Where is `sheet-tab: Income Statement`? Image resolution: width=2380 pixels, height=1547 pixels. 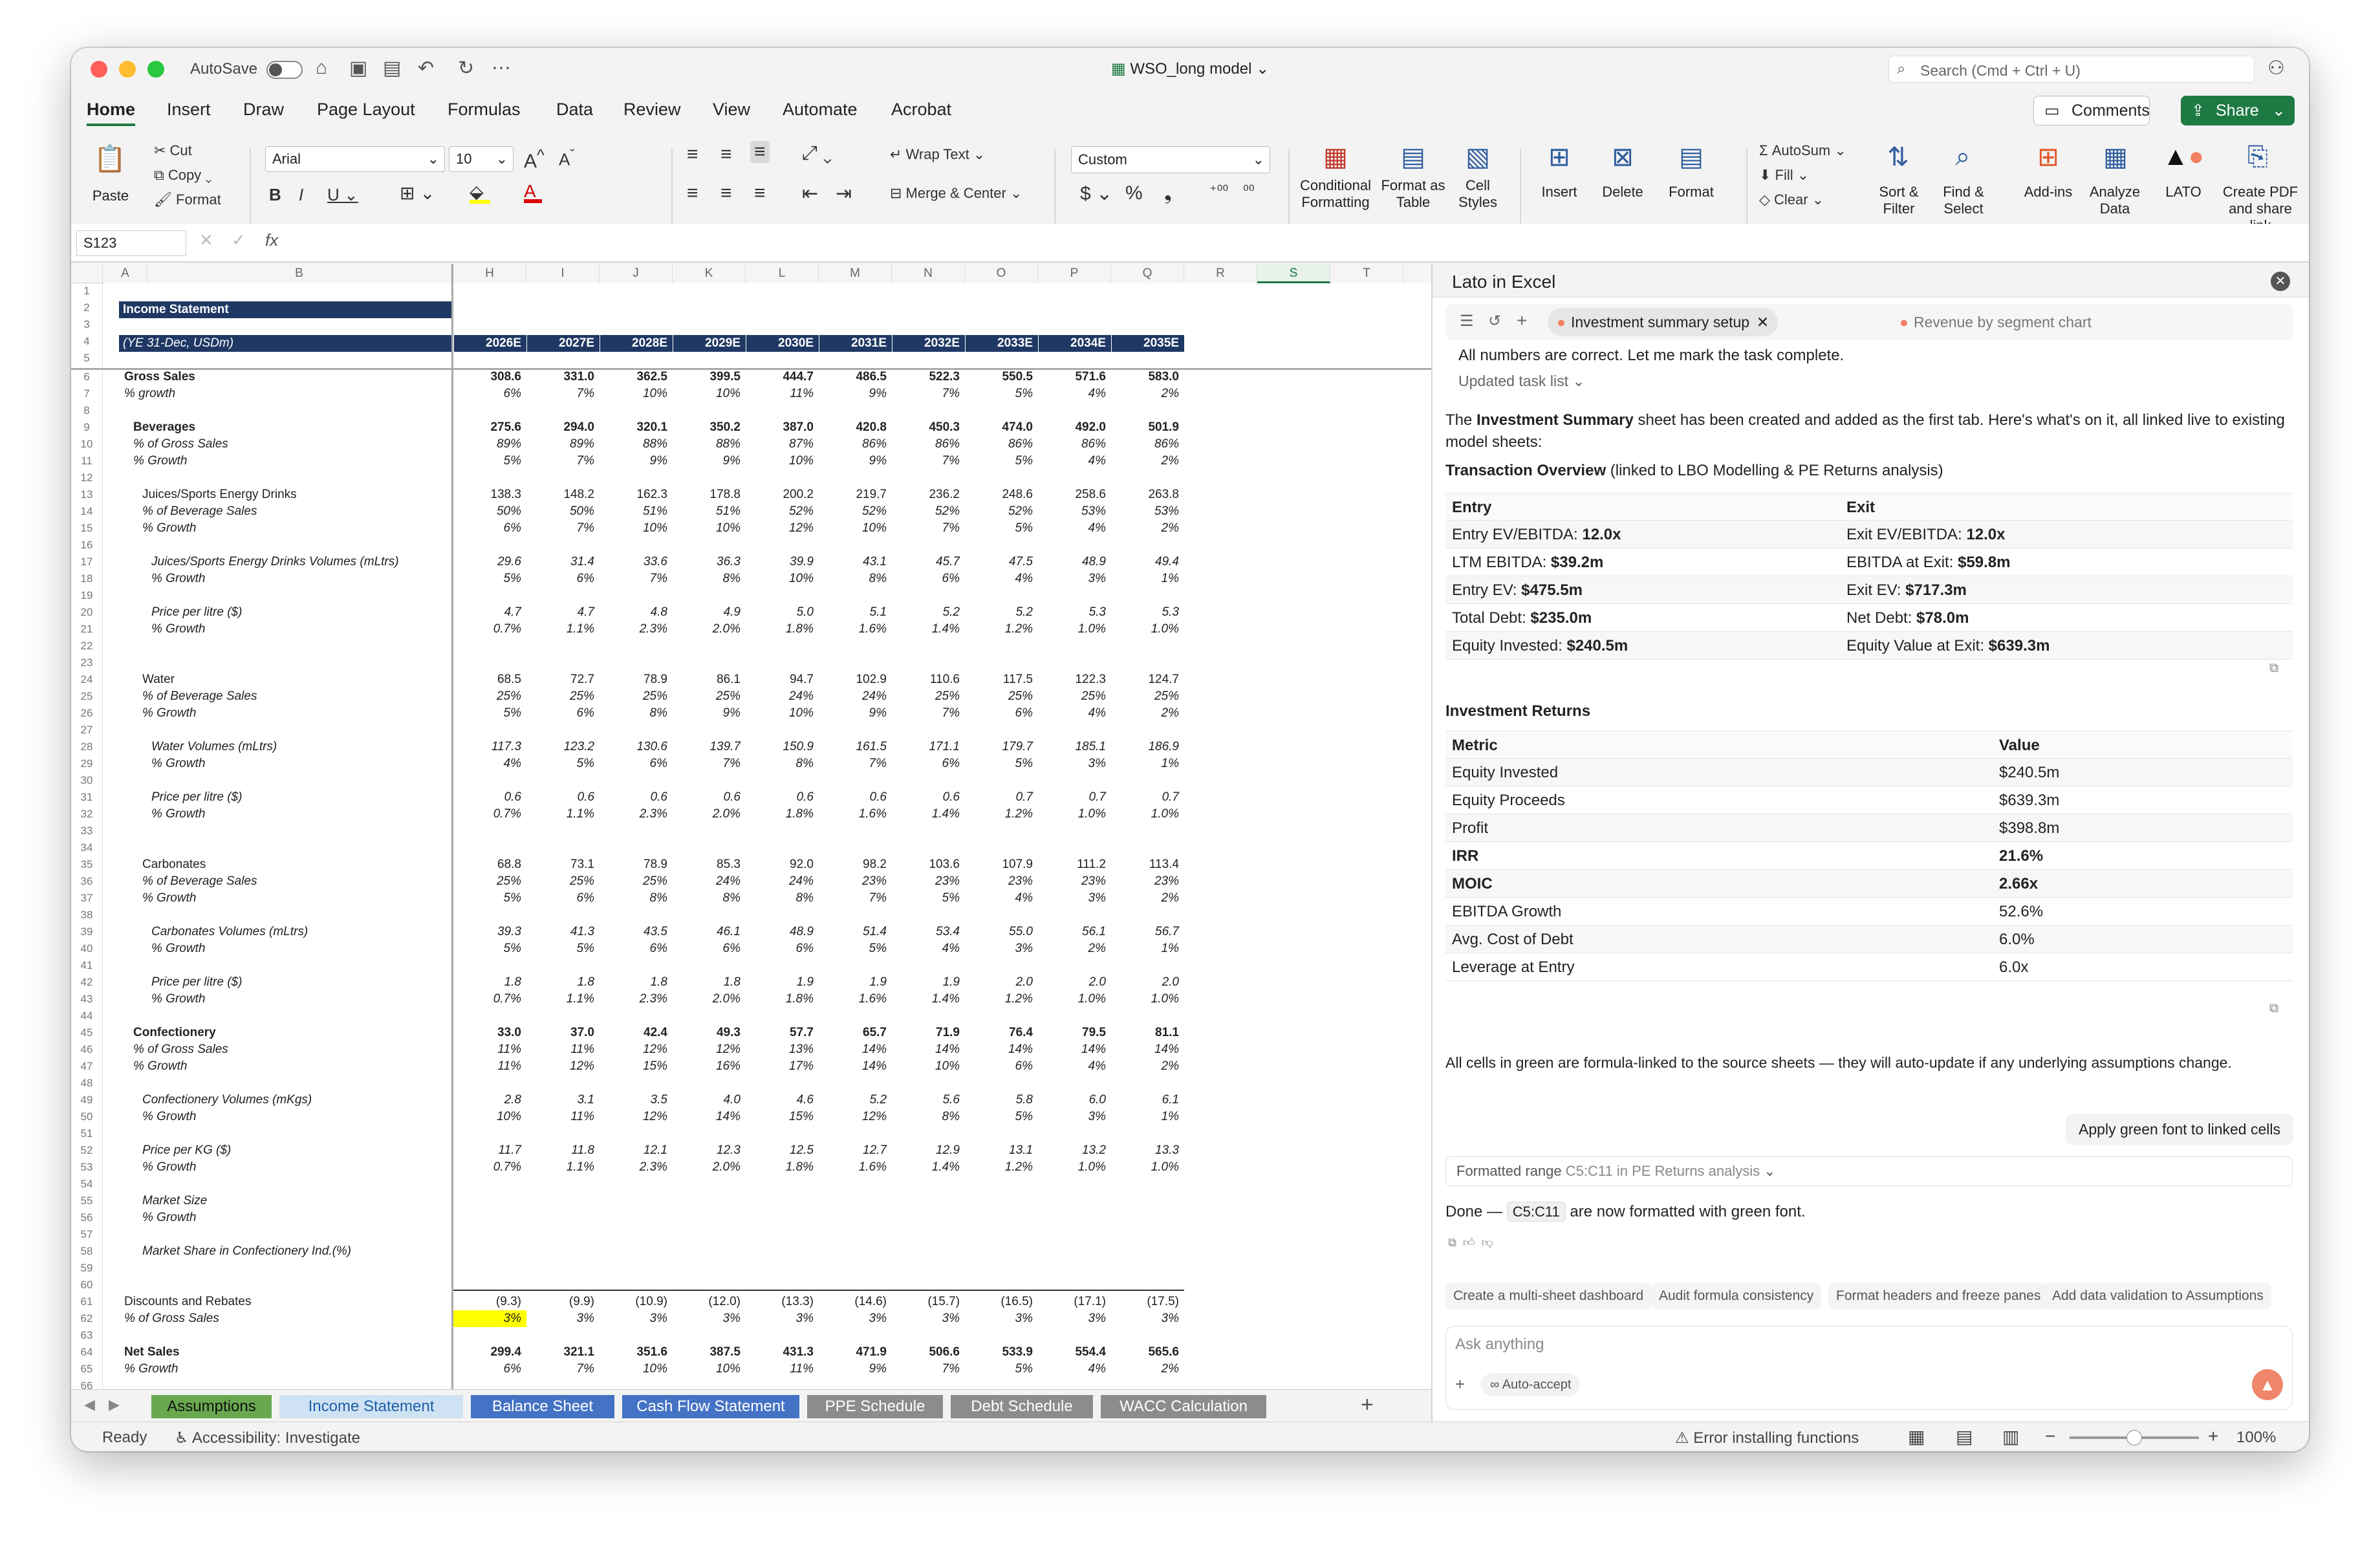 sheet-tab: Income Statement is located at coordinates (371, 1406).